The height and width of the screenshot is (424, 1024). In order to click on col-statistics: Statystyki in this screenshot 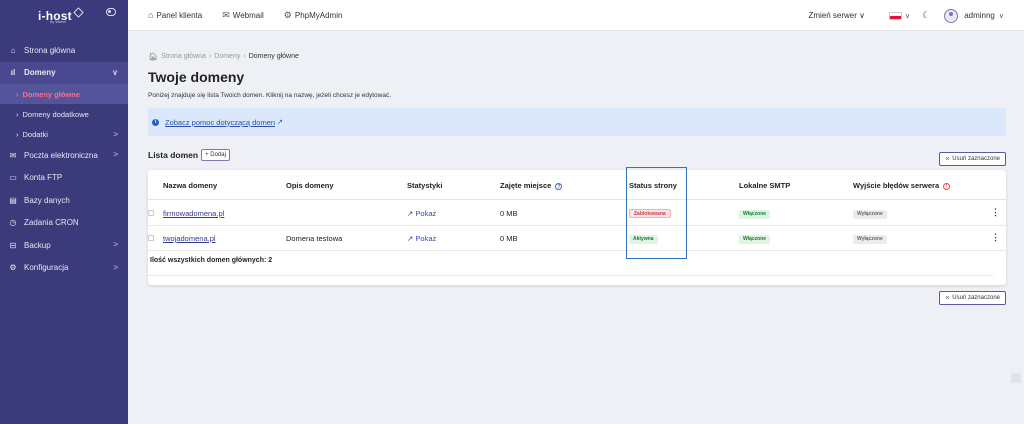, I will do `click(424, 185)`.